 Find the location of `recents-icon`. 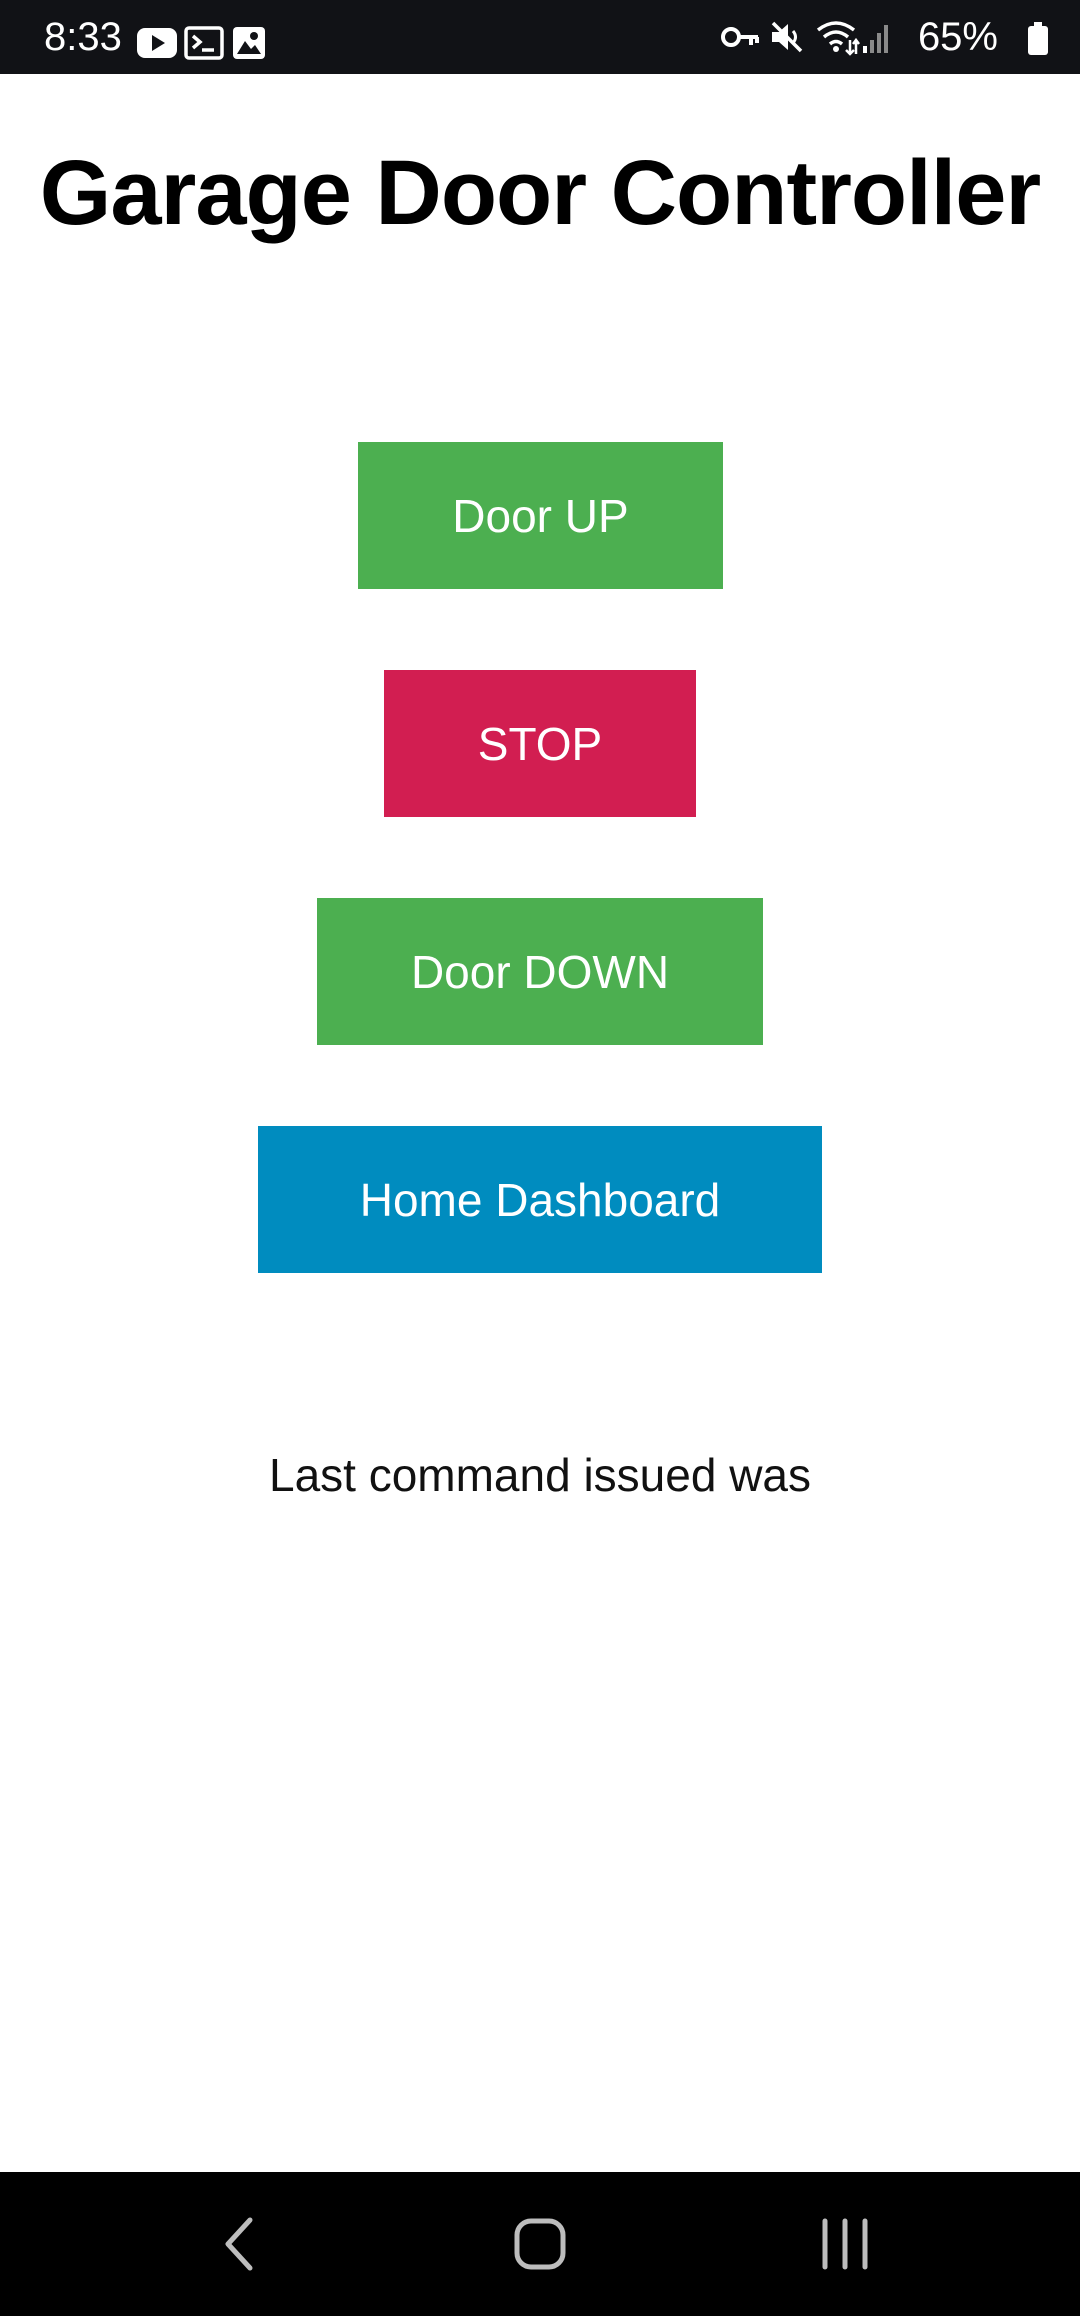

recents-icon is located at coordinates (845, 2244).